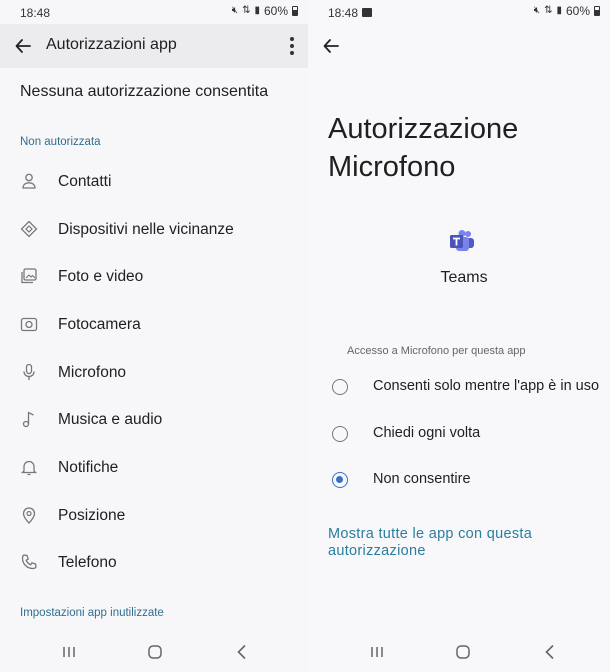  I want to click on permission-item-nearby-devices: Dispositivi nelle vicinanze, so click(154, 229).